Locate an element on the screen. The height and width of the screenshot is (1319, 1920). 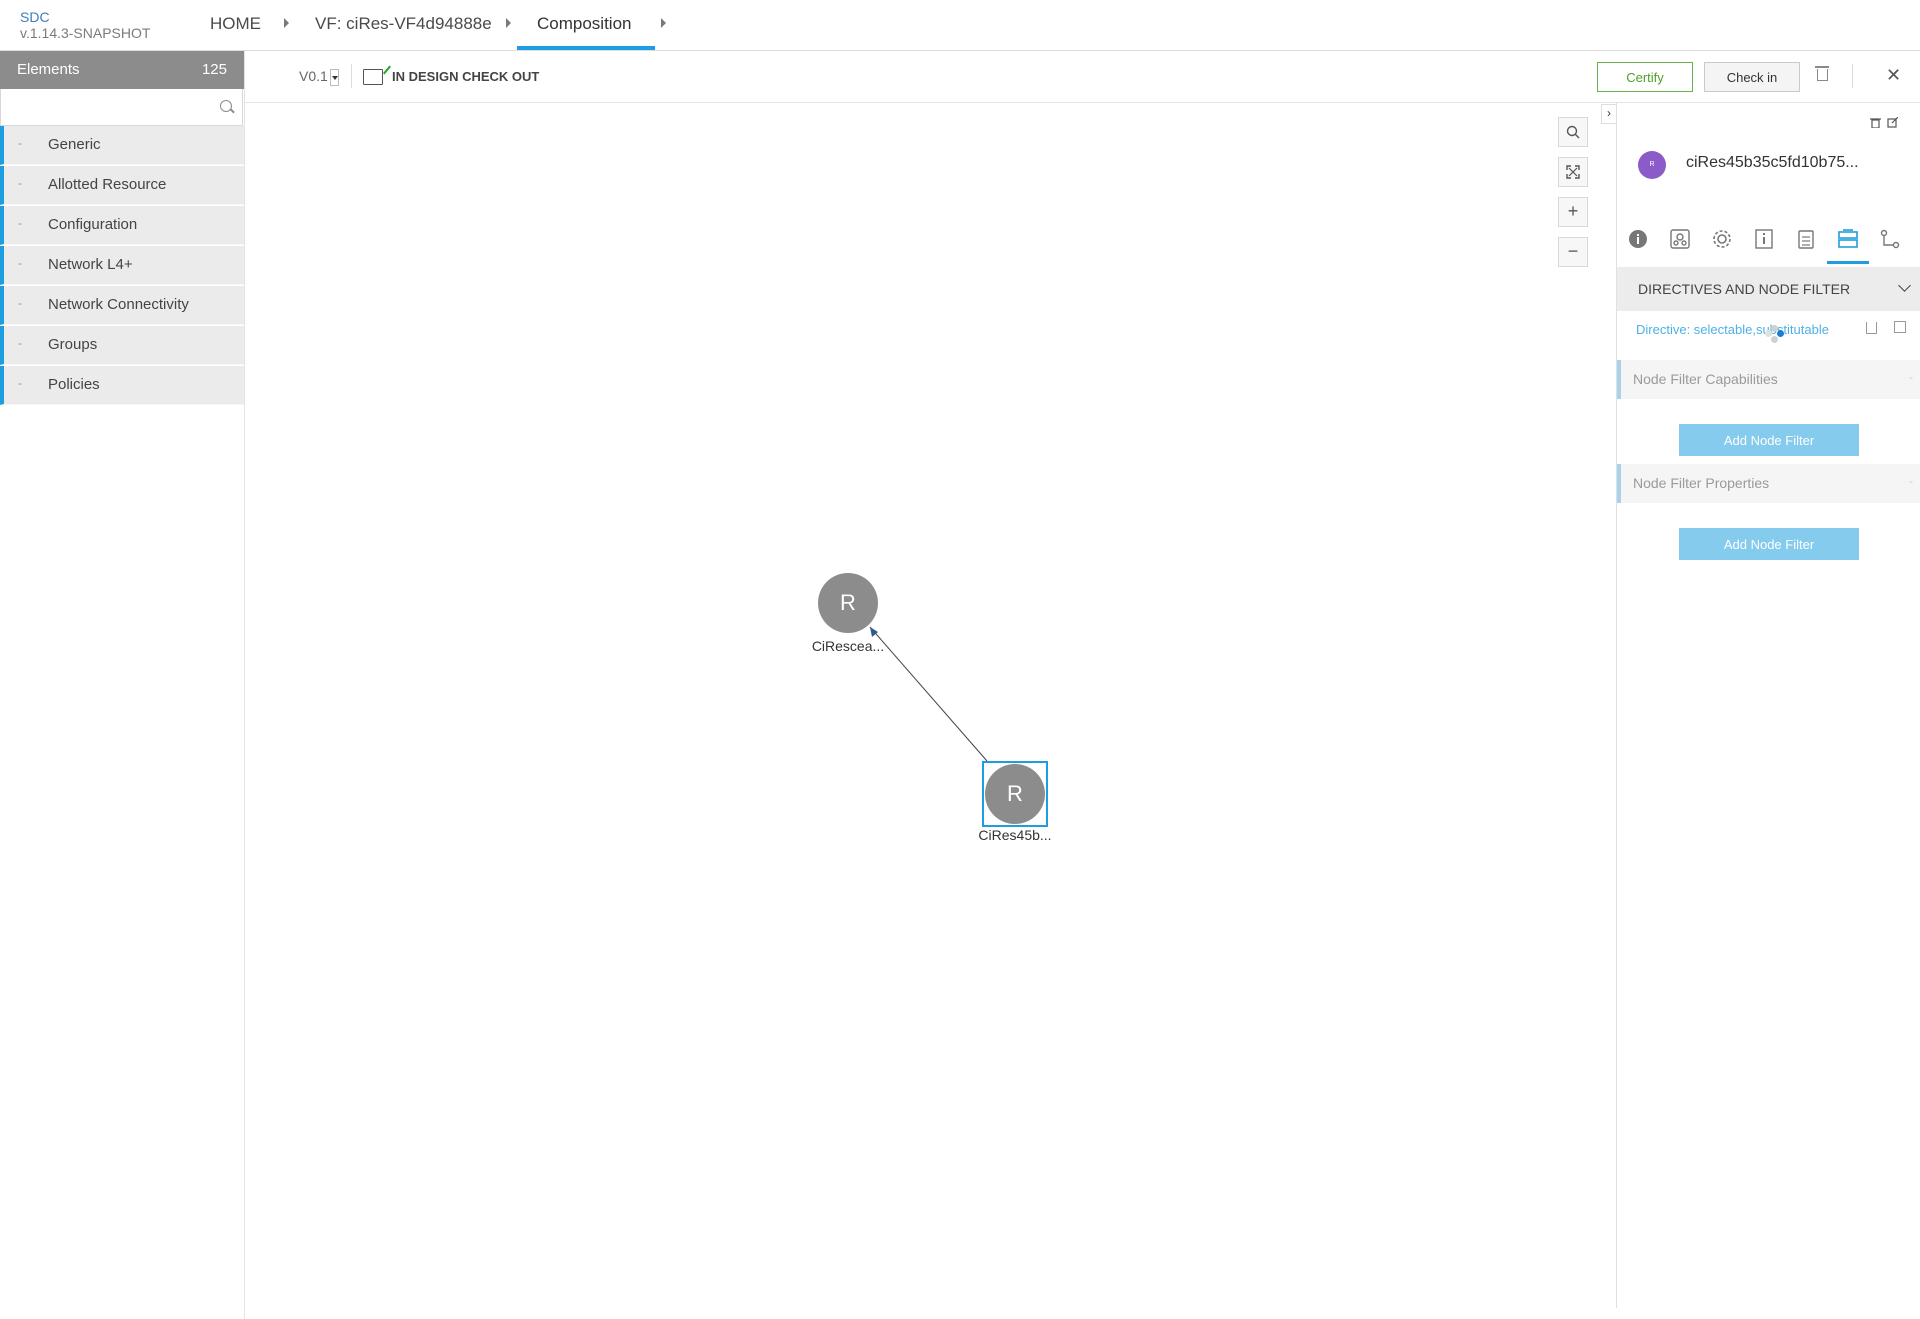
panel-tabs is located at coordinates (1768, 242).